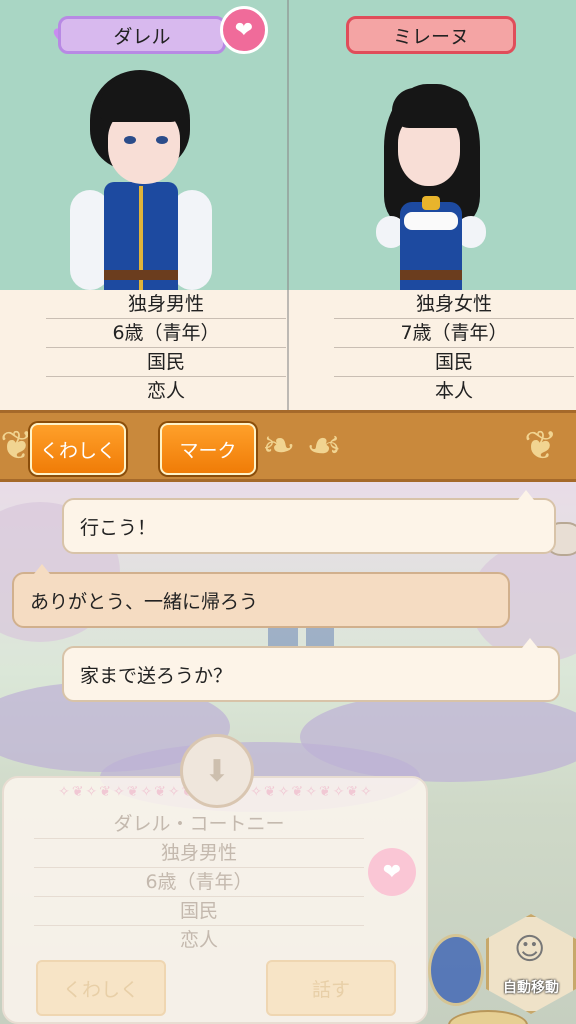  Describe the element at coordinates (430, 187) in the screenshot. I see `character-portrait-right` at that location.